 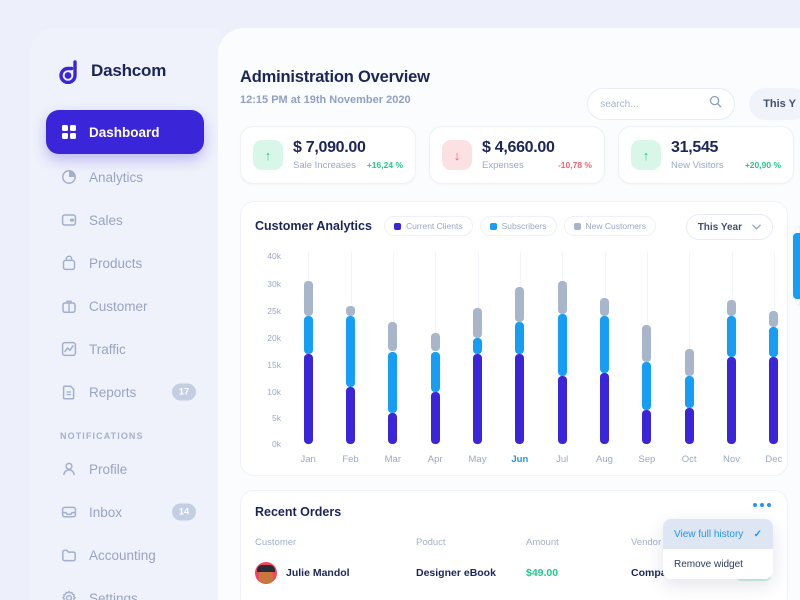 I want to click on chart-x-axis: Jan Feb Mar Apr May Jun Jul Aug Sep Oct Nov Dec, so click(x=534, y=459).